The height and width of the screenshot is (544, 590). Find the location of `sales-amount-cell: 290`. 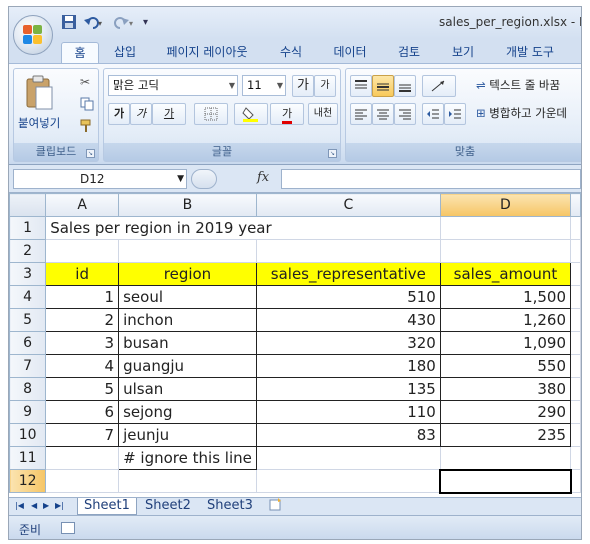

sales-amount-cell: 290 is located at coordinates (505, 412).